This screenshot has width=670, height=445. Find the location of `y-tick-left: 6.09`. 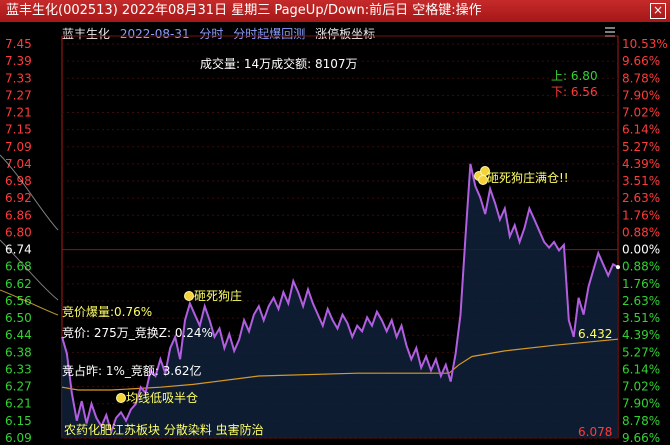

y-tick-left: 6.09 is located at coordinates (18, 438).